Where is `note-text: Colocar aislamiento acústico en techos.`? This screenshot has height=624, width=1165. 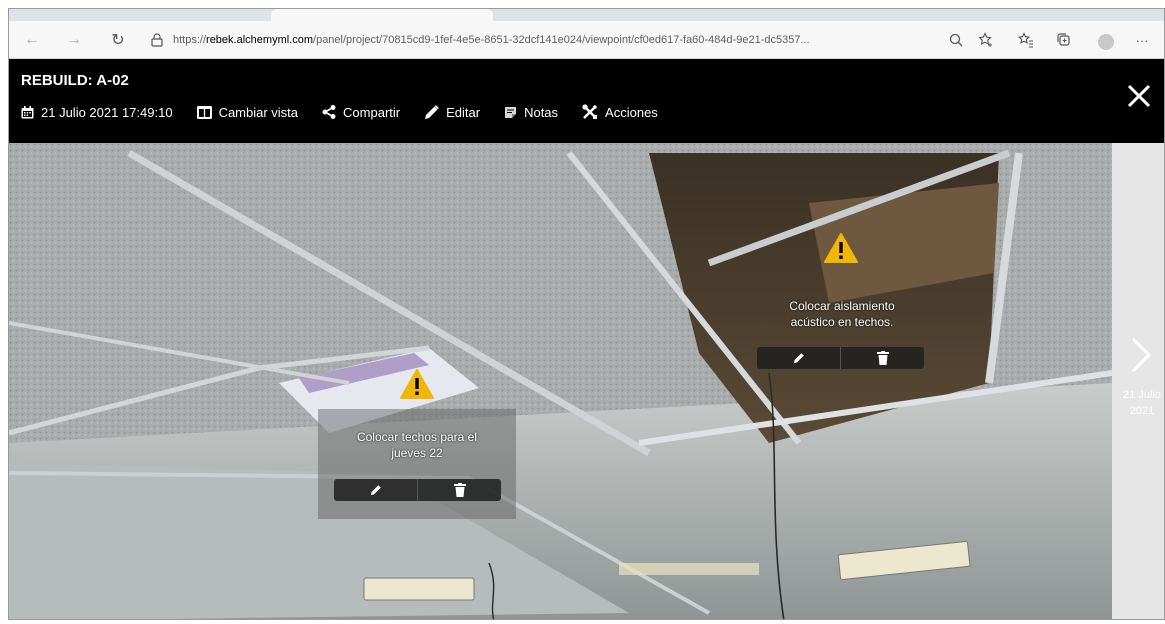 note-text: Colocar aislamiento acústico en techos. is located at coordinates (842, 314).